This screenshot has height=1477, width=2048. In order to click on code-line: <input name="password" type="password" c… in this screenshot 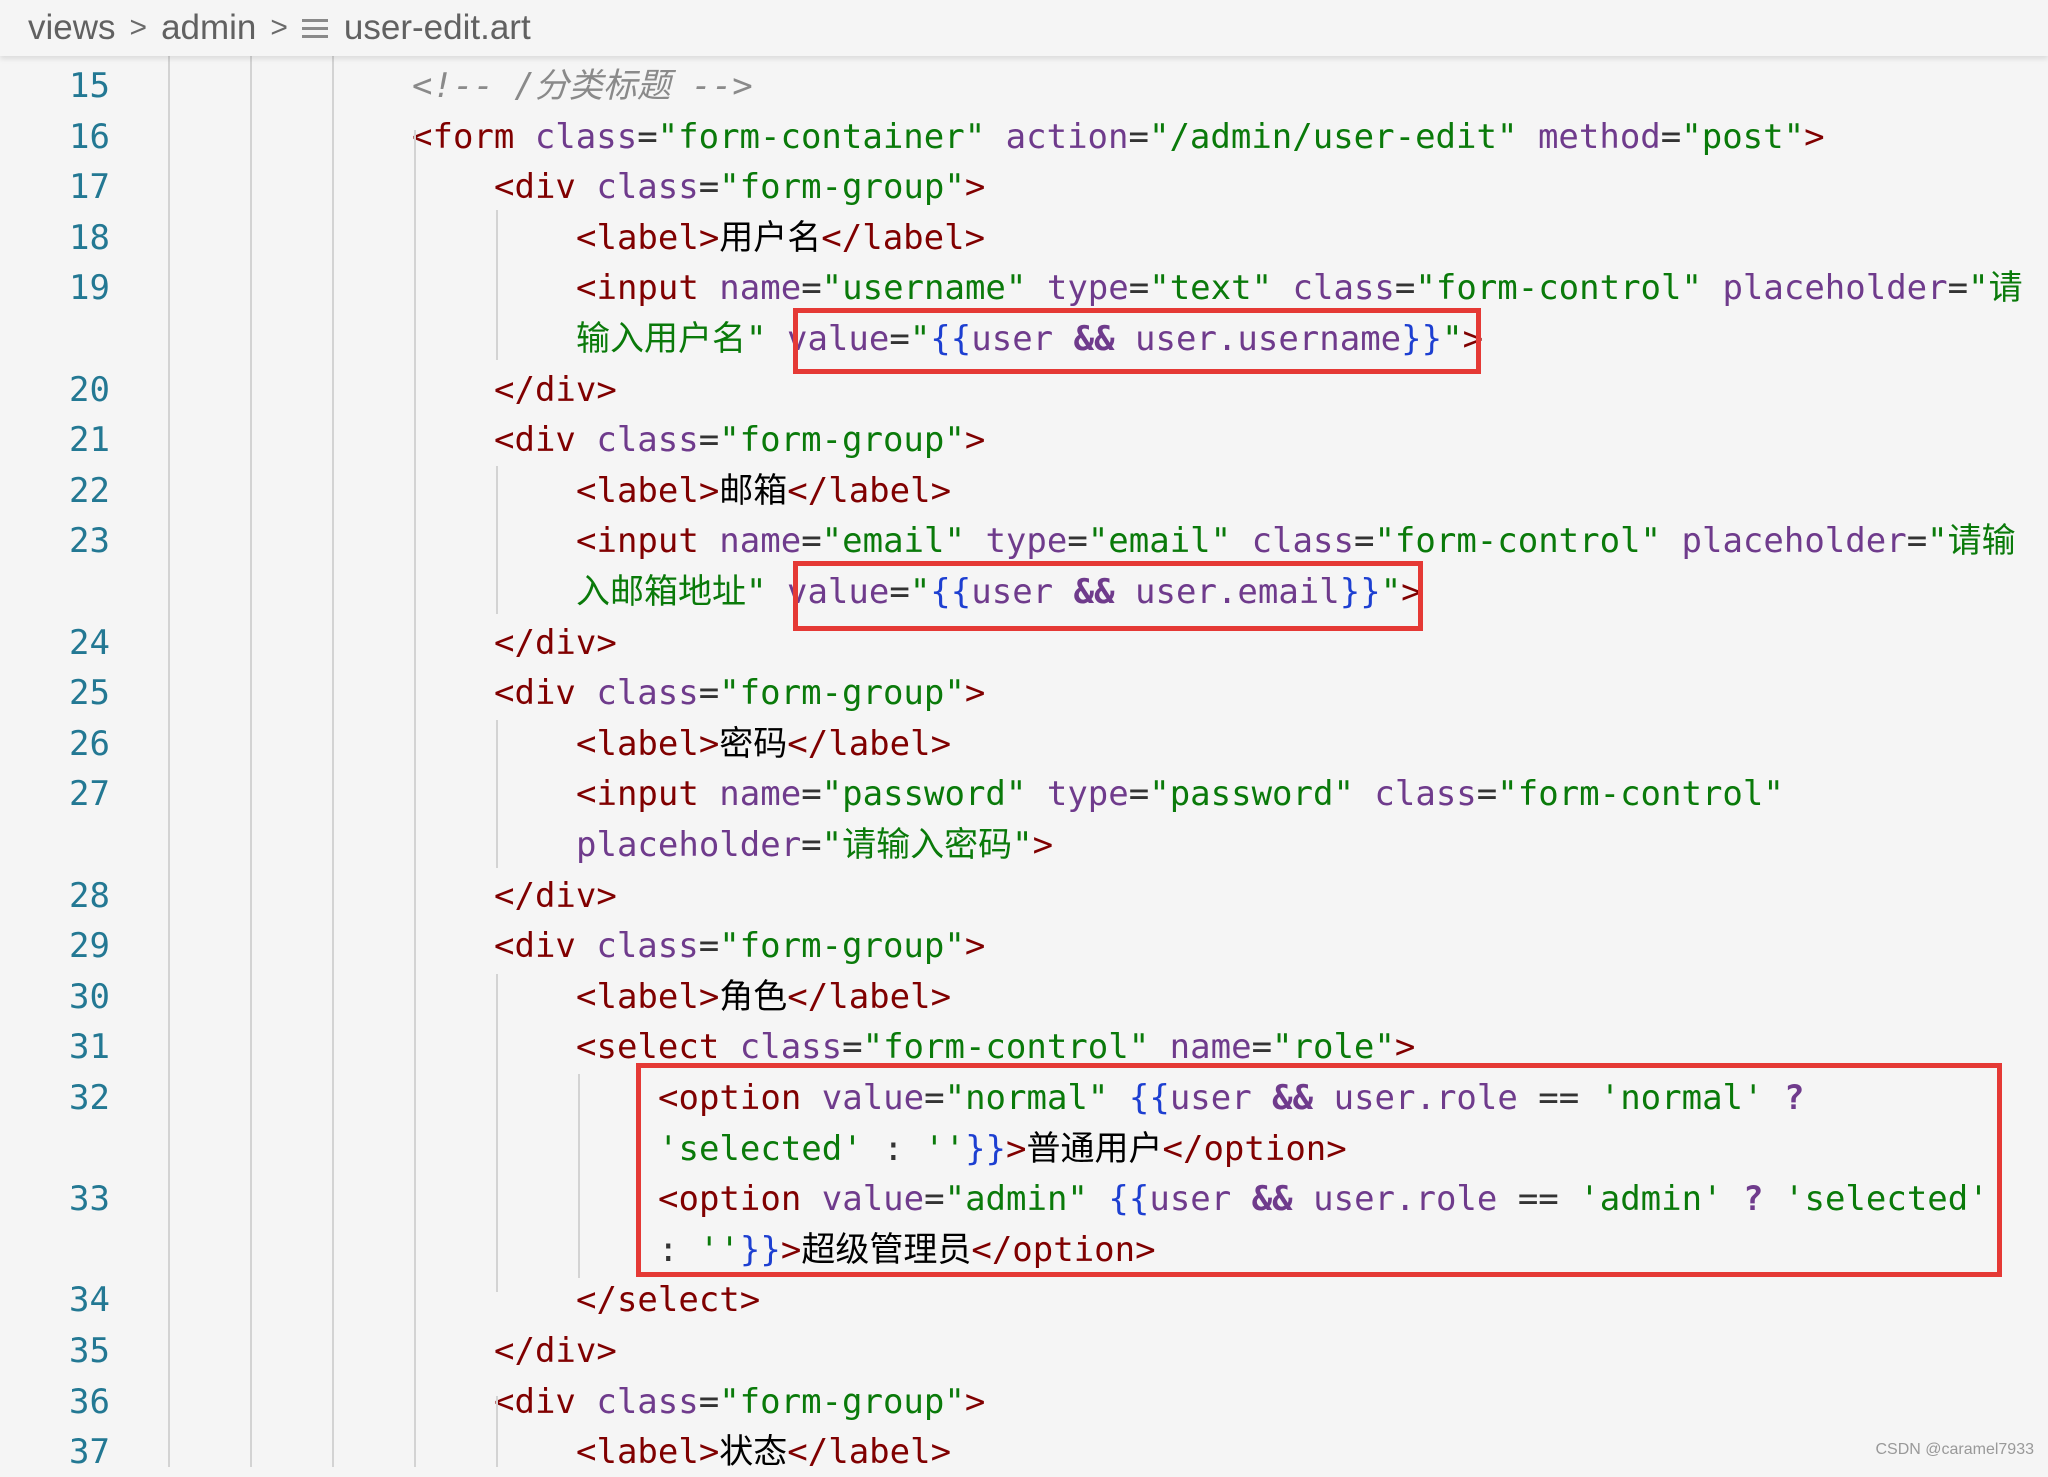, I will do `click(1180, 794)`.